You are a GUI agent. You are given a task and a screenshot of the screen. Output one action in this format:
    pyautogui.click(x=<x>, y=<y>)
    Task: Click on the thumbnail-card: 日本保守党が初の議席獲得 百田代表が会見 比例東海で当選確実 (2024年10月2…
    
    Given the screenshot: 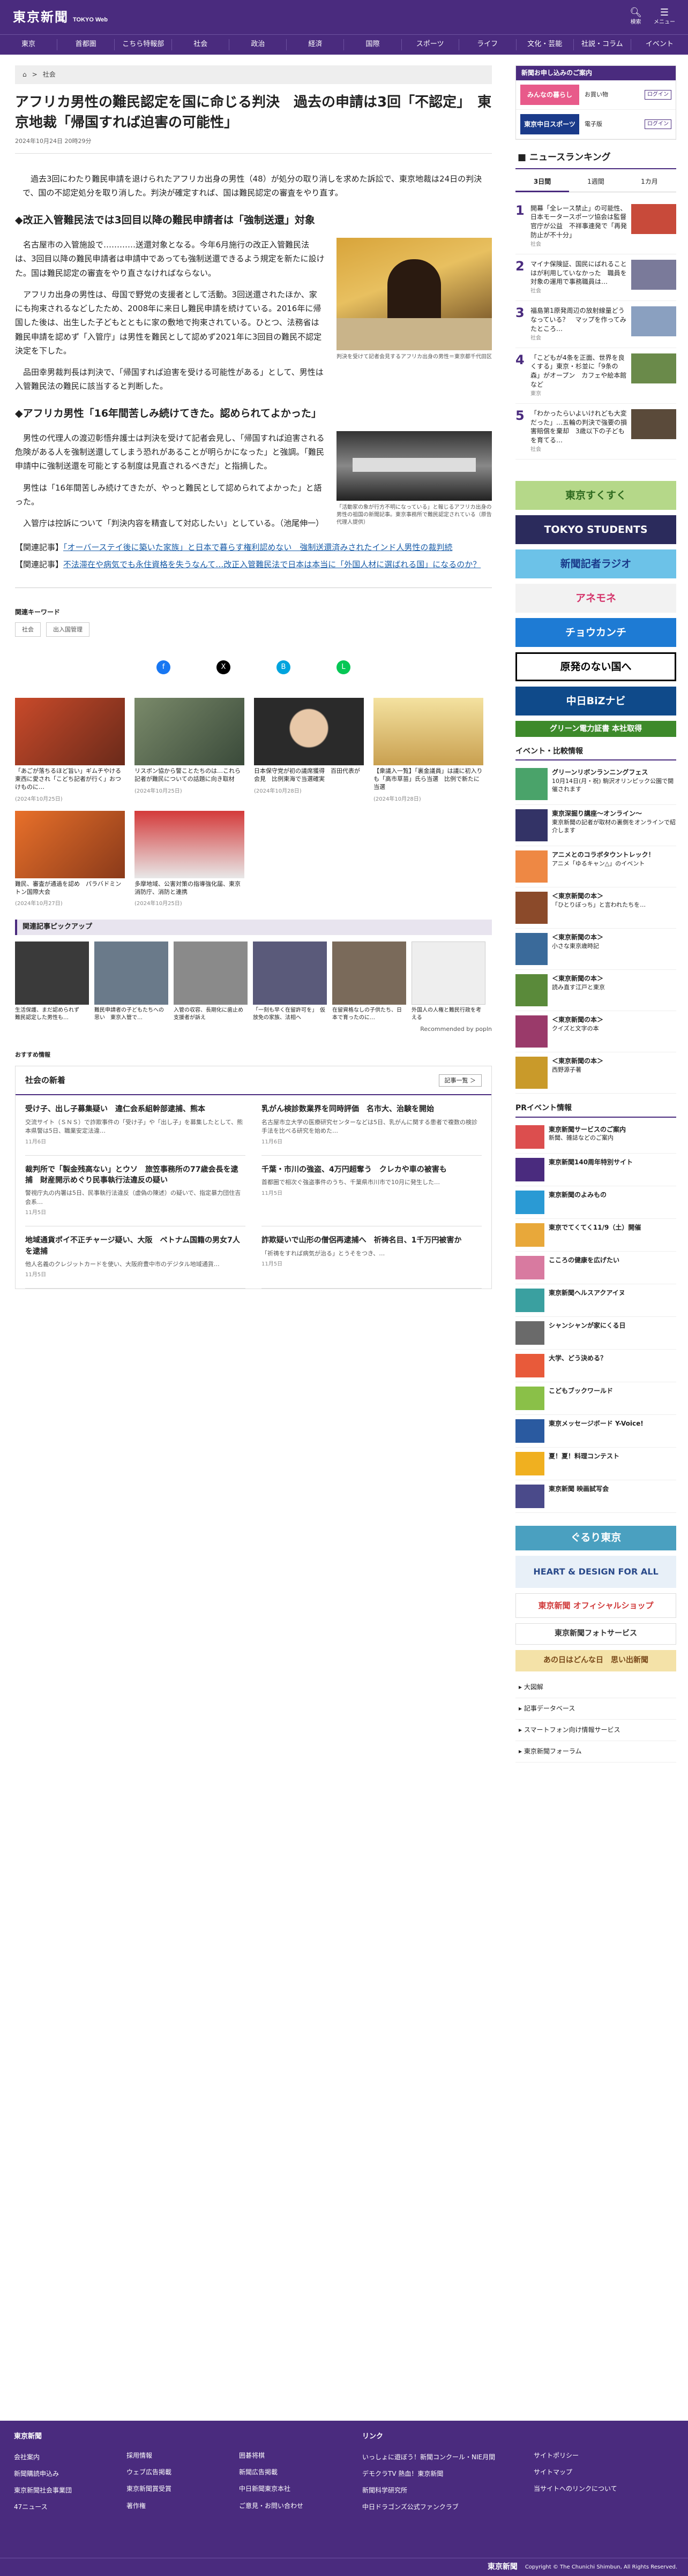 What is the action you would take?
    pyautogui.click(x=309, y=751)
    